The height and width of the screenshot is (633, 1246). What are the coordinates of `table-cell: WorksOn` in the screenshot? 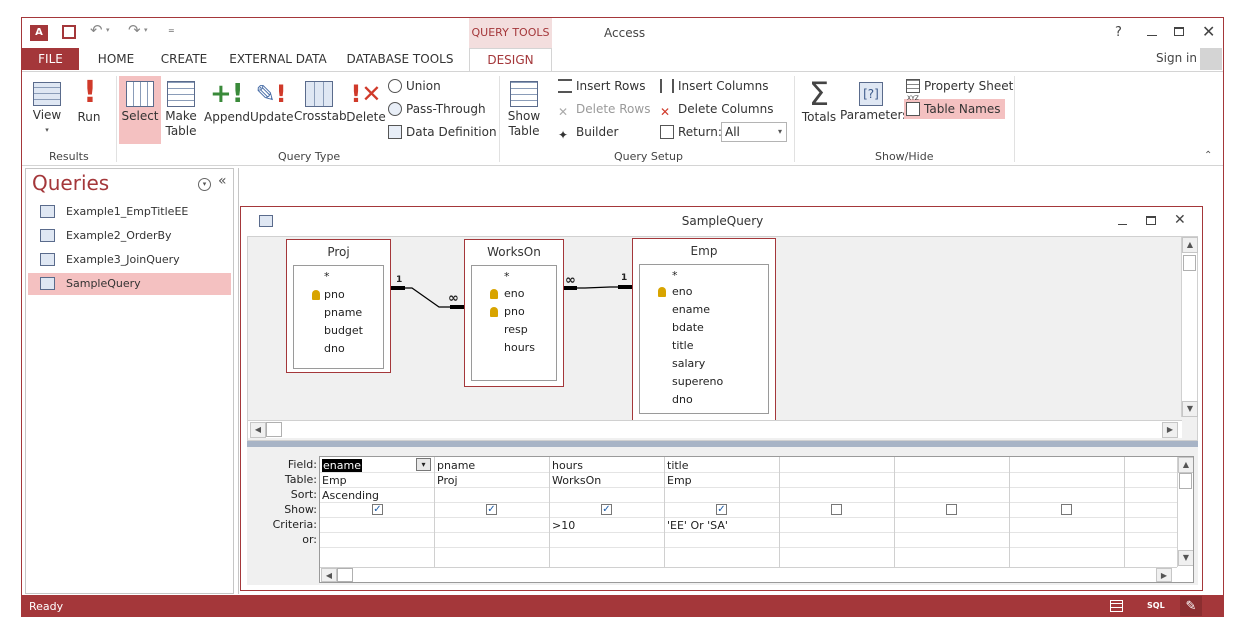 It's located at (576, 480).